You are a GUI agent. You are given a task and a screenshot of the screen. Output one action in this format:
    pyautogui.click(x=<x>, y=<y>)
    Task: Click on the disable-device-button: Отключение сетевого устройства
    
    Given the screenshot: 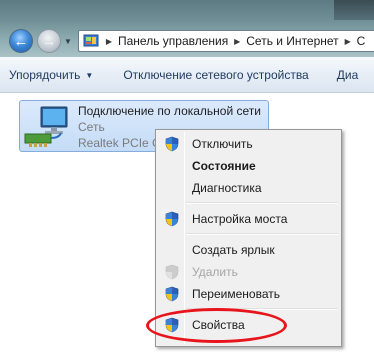 What is the action you would take?
    pyautogui.click(x=208, y=75)
    